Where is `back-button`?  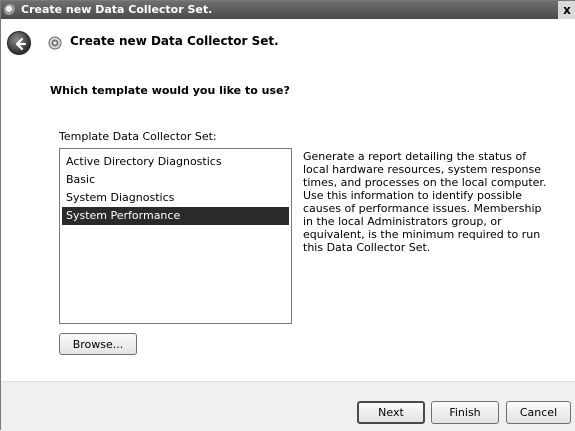
back-button is located at coordinates (19, 43).